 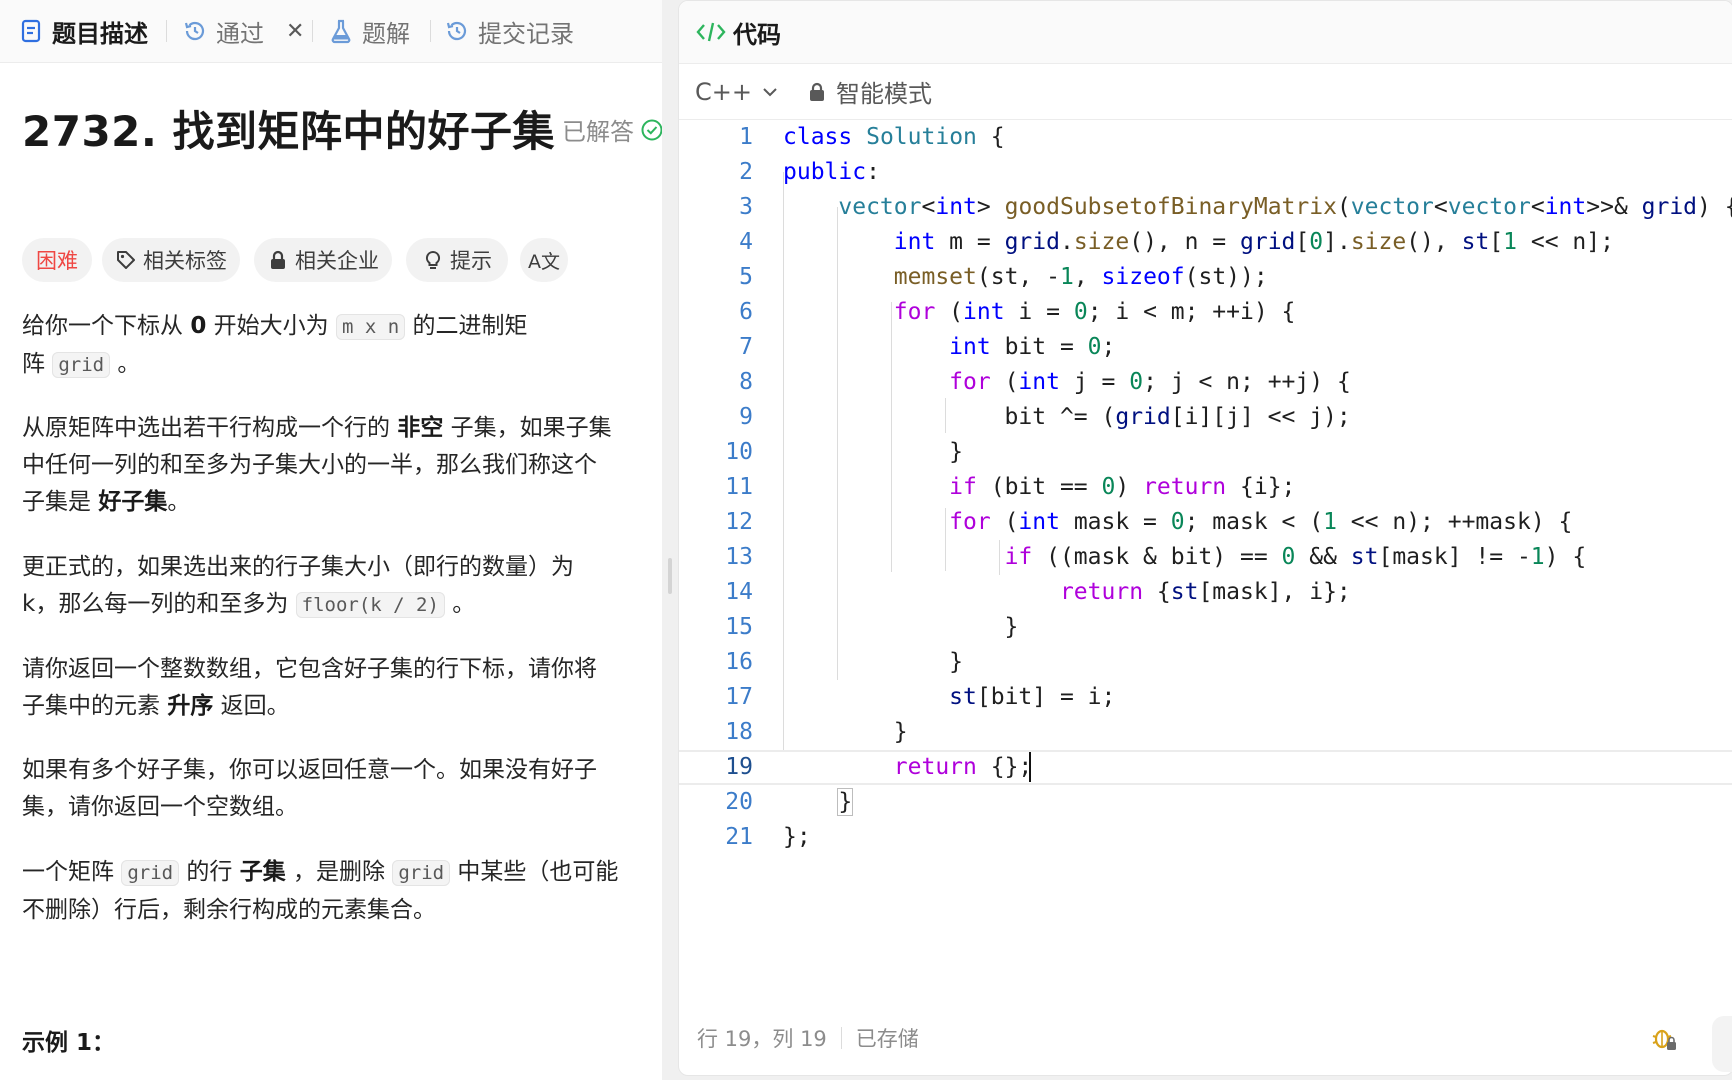 I want to click on description-paragraph: 请你返回一个整数数组，它包含好子集的行下标，请你将 子集中的元素 升序 返回。, so click(x=309, y=687).